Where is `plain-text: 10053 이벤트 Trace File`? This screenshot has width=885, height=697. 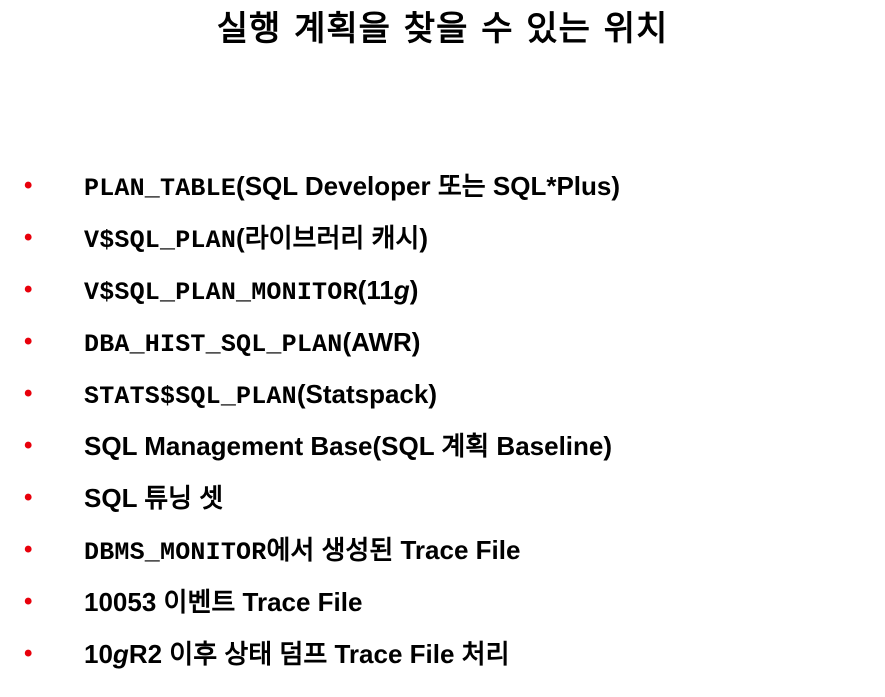
plain-text: 10053 이벤트 Trace File is located at coordinates (223, 602).